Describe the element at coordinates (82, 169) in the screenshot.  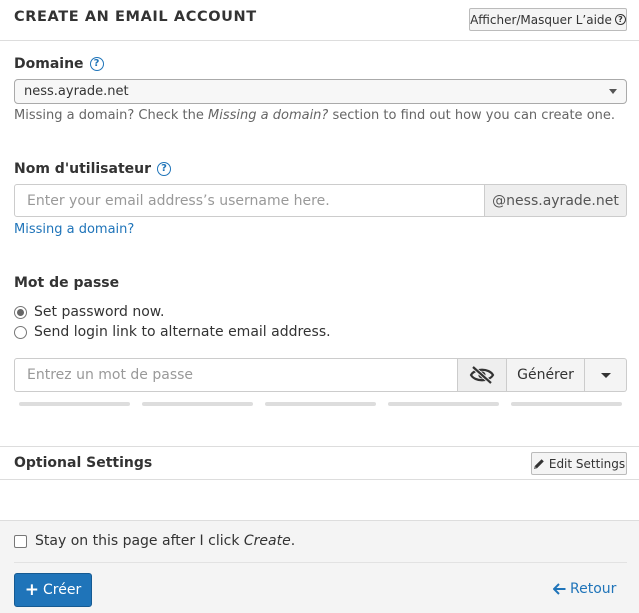
I see `username-label-text: Nom d'utilisateur` at that location.